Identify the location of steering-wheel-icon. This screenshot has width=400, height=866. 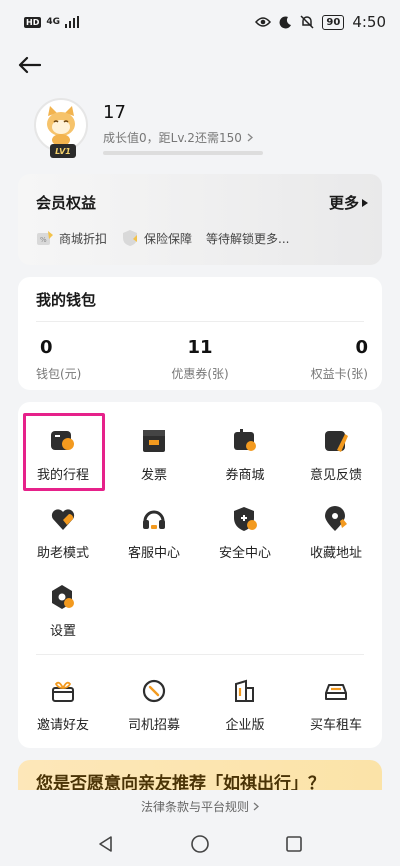
(154, 691).